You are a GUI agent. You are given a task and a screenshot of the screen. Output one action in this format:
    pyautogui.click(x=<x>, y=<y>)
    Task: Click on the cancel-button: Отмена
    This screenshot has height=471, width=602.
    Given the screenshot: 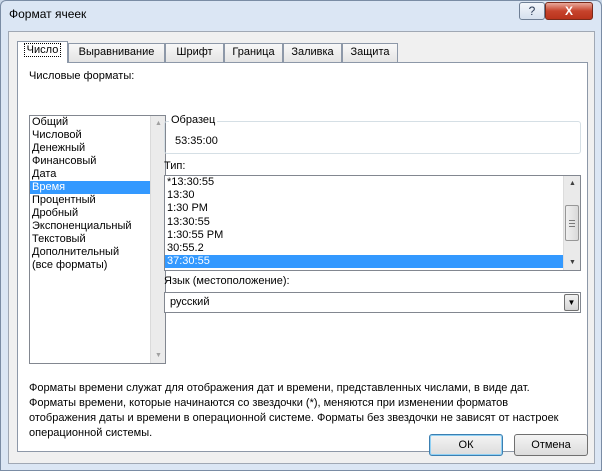 What is the action you would take?
    pyautogui.click(x=551, y=445)
    